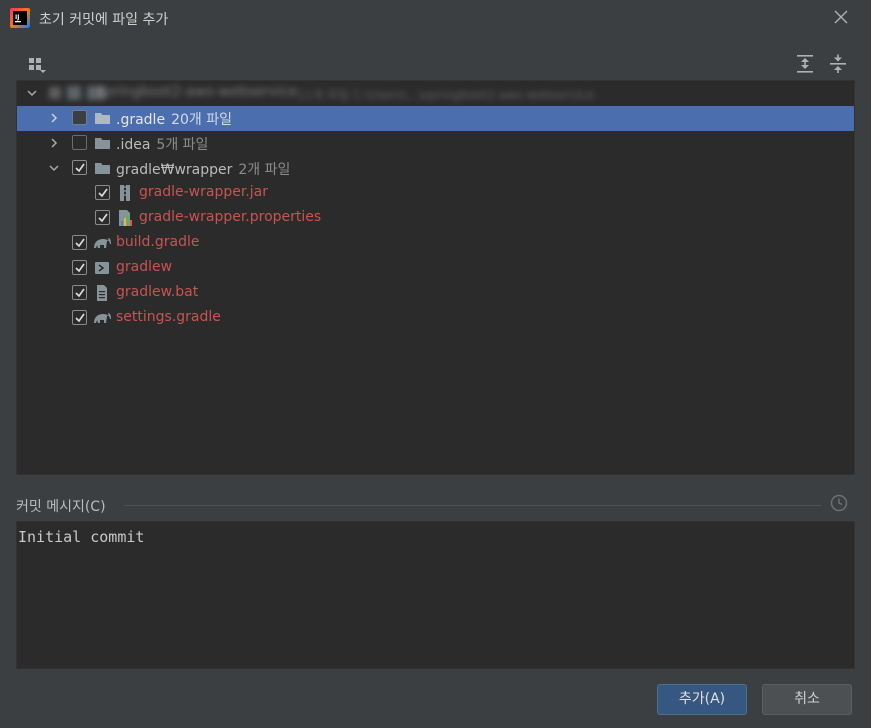 This screenshot has width=871, height=728. I want to click on tree-row-gradle-wrapper-dir: gradle₩wrapper 2개 파일, so click(435, 168).